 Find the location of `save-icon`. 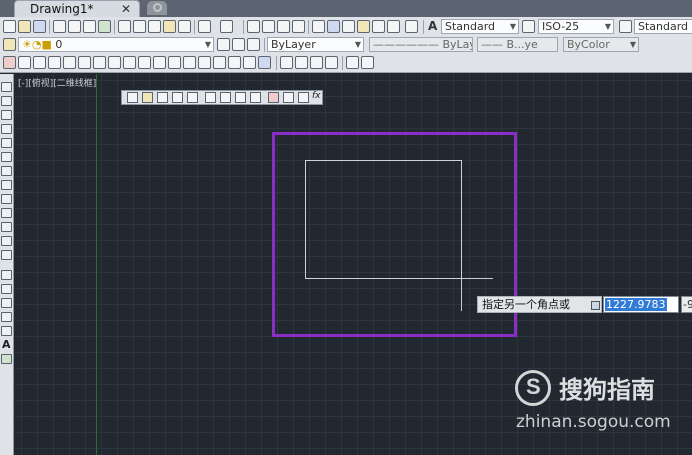

save-icon is located at coordinates (39, 26).